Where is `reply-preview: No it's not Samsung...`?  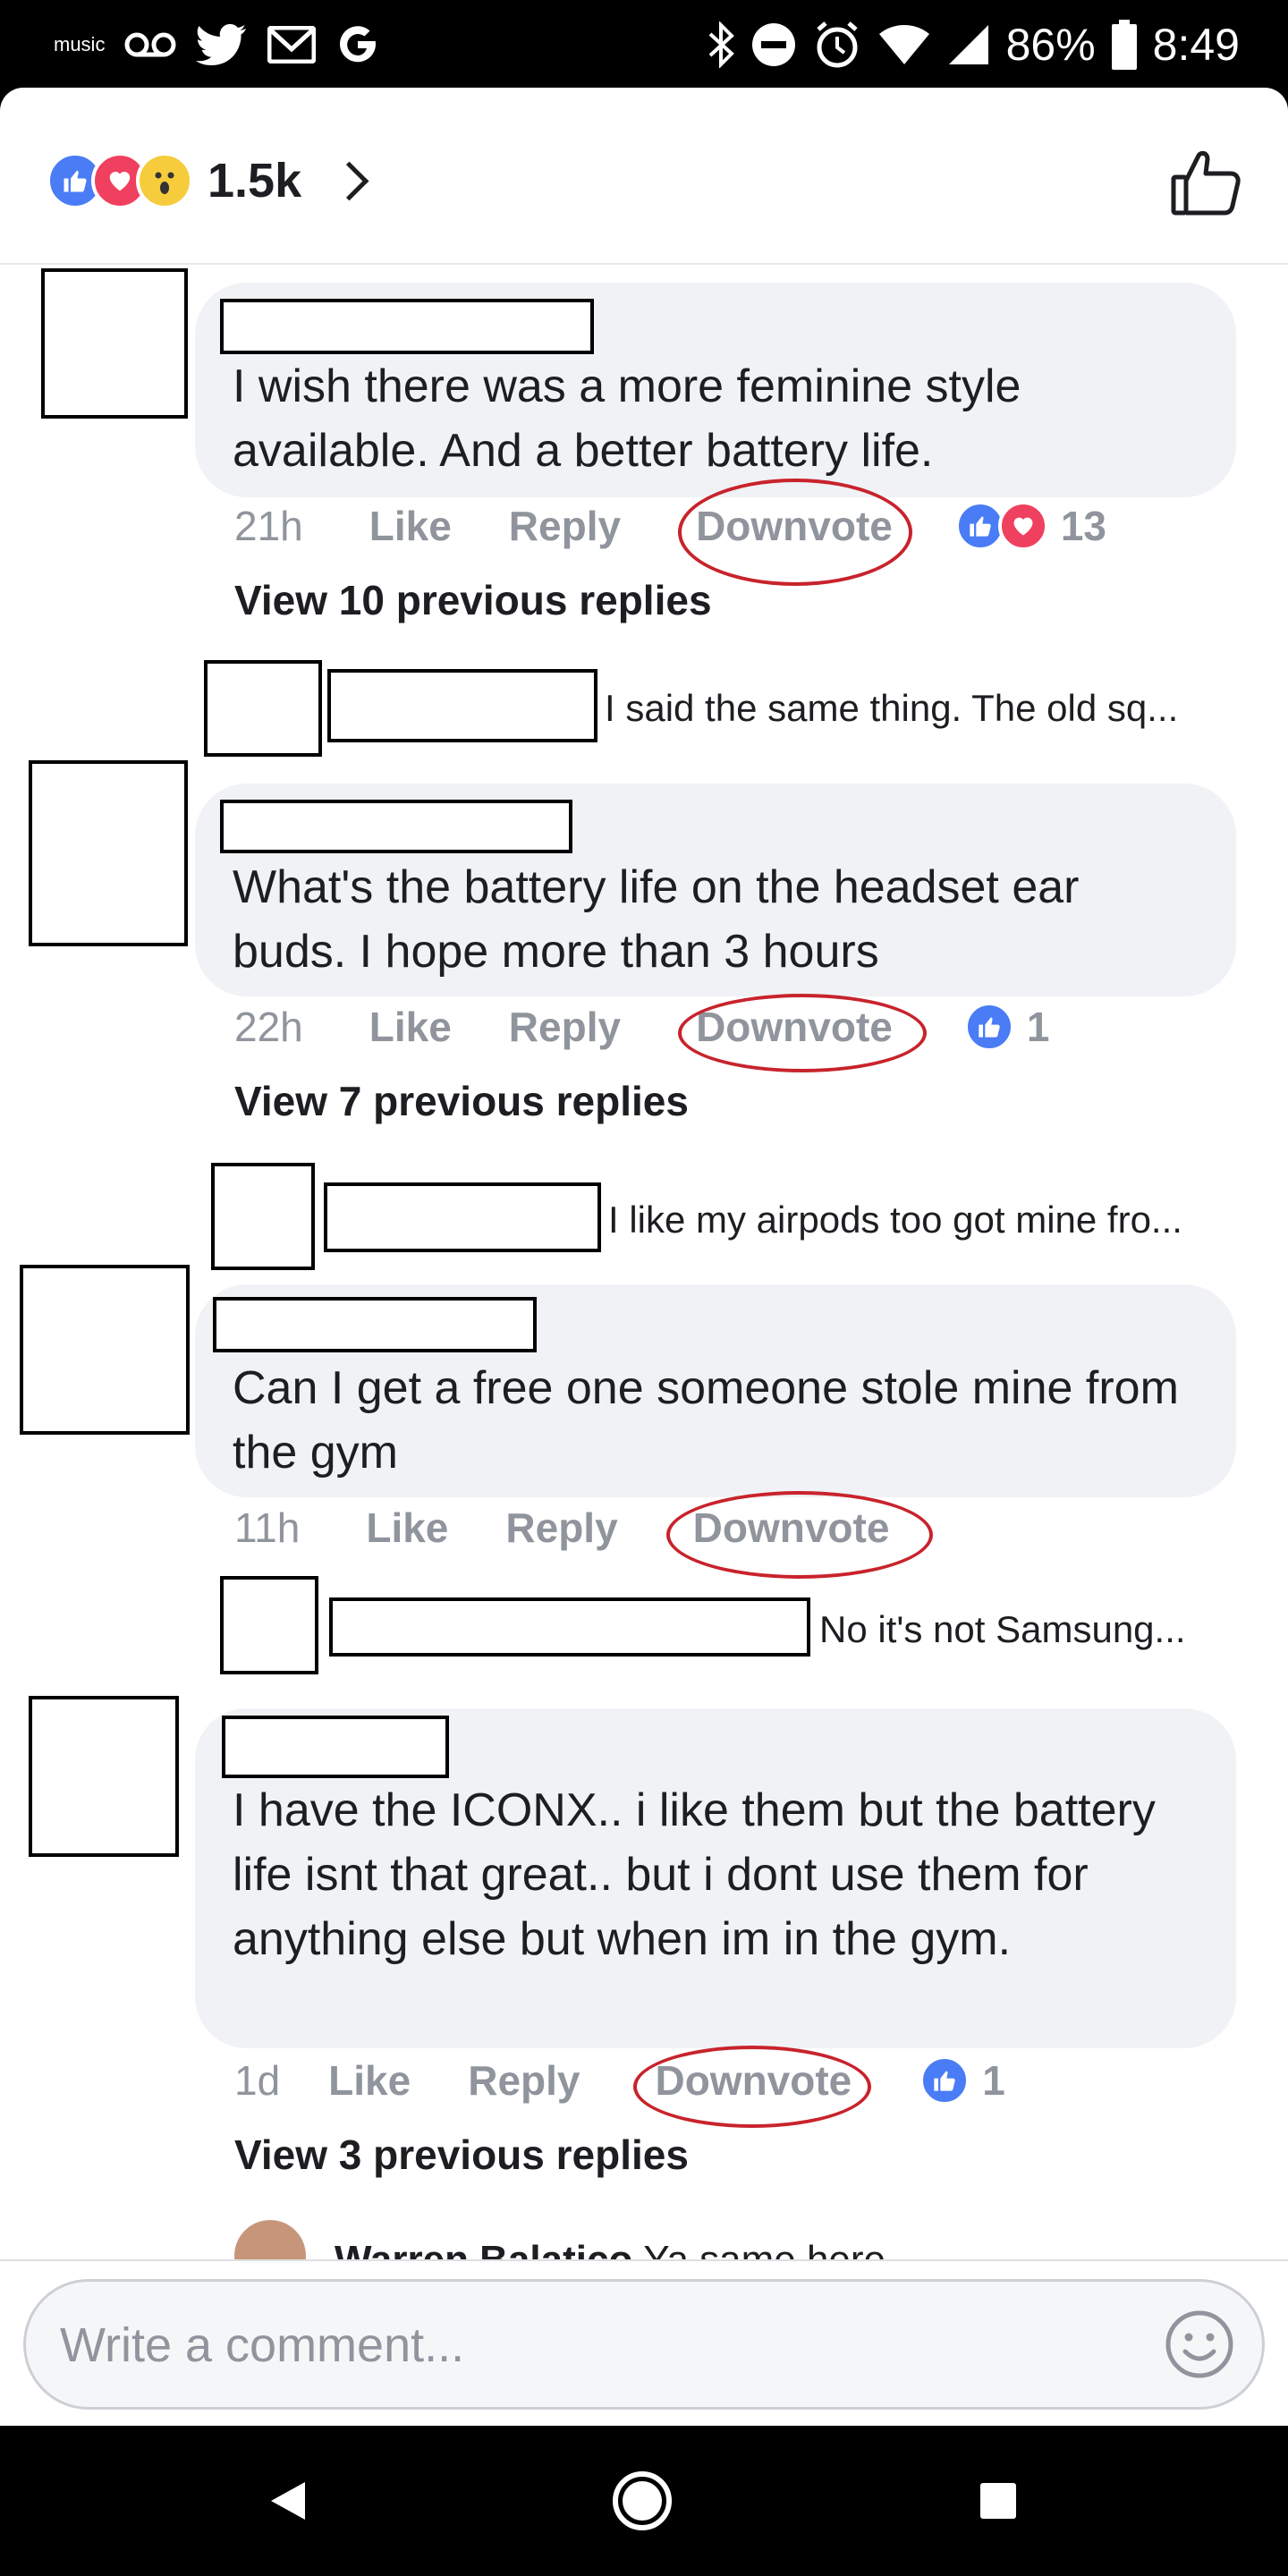
reply-preview: No it's not Samsung... is located at coordinates (1002, 1629).